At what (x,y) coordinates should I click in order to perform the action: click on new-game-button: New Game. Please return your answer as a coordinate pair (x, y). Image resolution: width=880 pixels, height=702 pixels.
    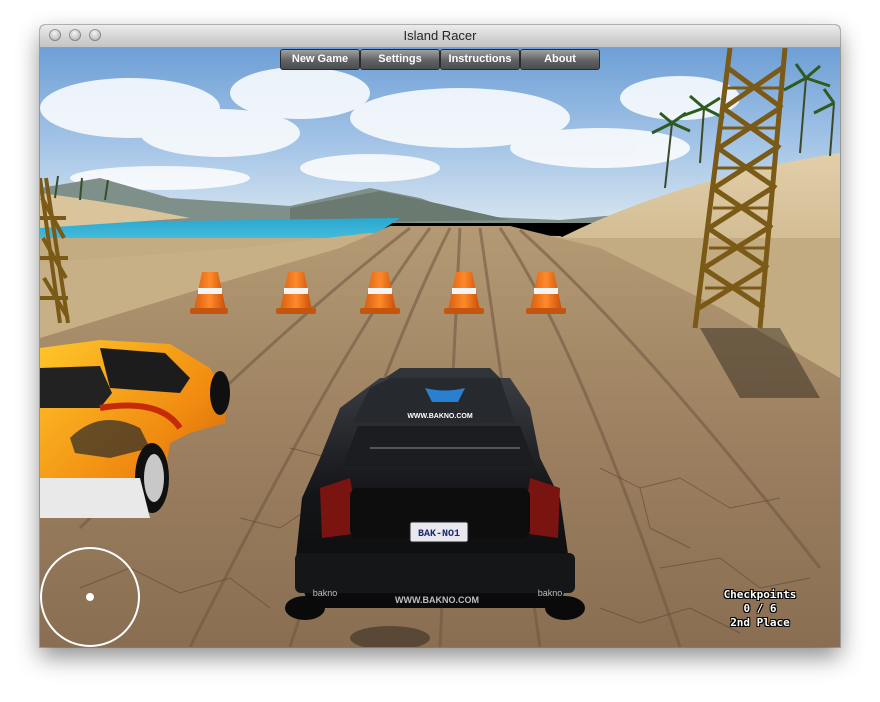
    Looking at the image, I should click on (320, 59).